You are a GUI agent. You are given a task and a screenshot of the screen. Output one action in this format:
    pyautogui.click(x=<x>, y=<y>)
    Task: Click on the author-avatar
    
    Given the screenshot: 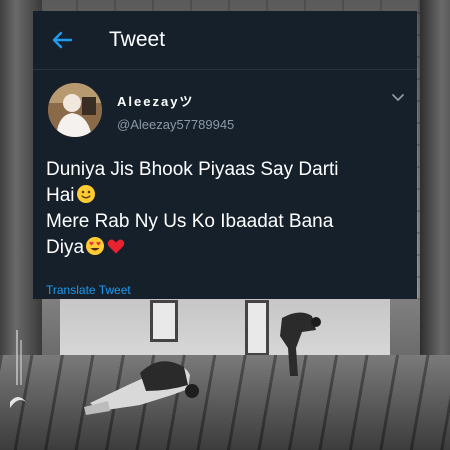 What is the action you would take?
    pyautogui.click(x=75, y=110)
    